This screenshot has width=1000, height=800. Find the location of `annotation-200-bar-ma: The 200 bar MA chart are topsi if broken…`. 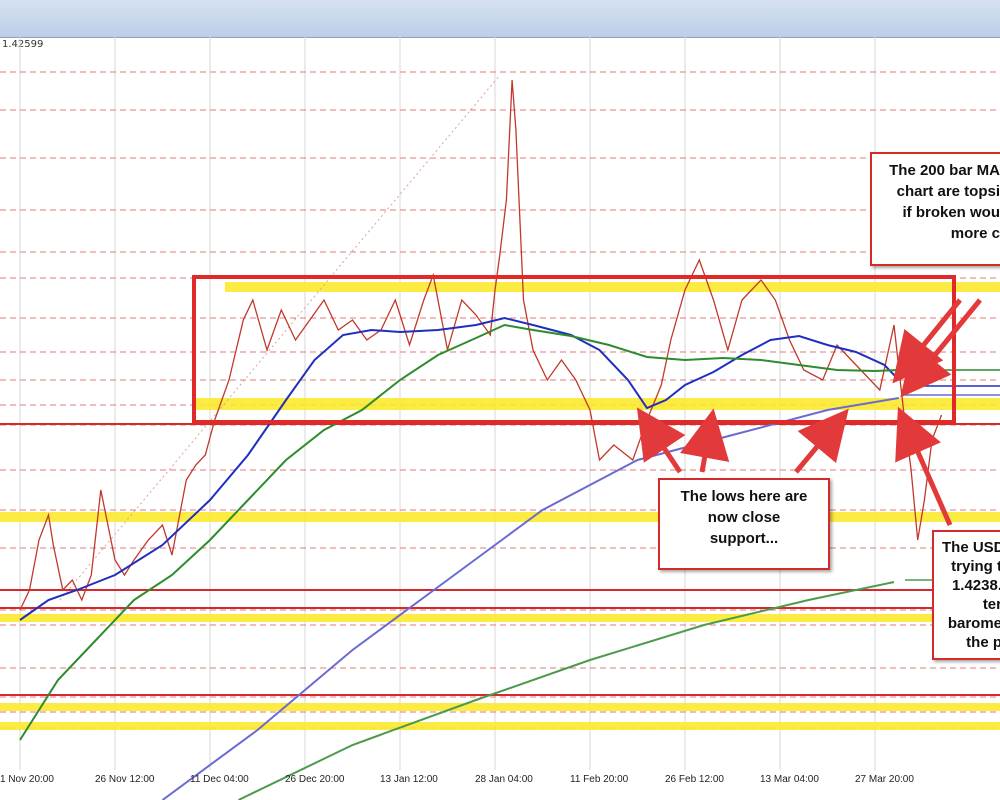

annotation-200-bar-ma: The 200 bar MA chart are topsi if broken… is located at coordinates (935, 209).